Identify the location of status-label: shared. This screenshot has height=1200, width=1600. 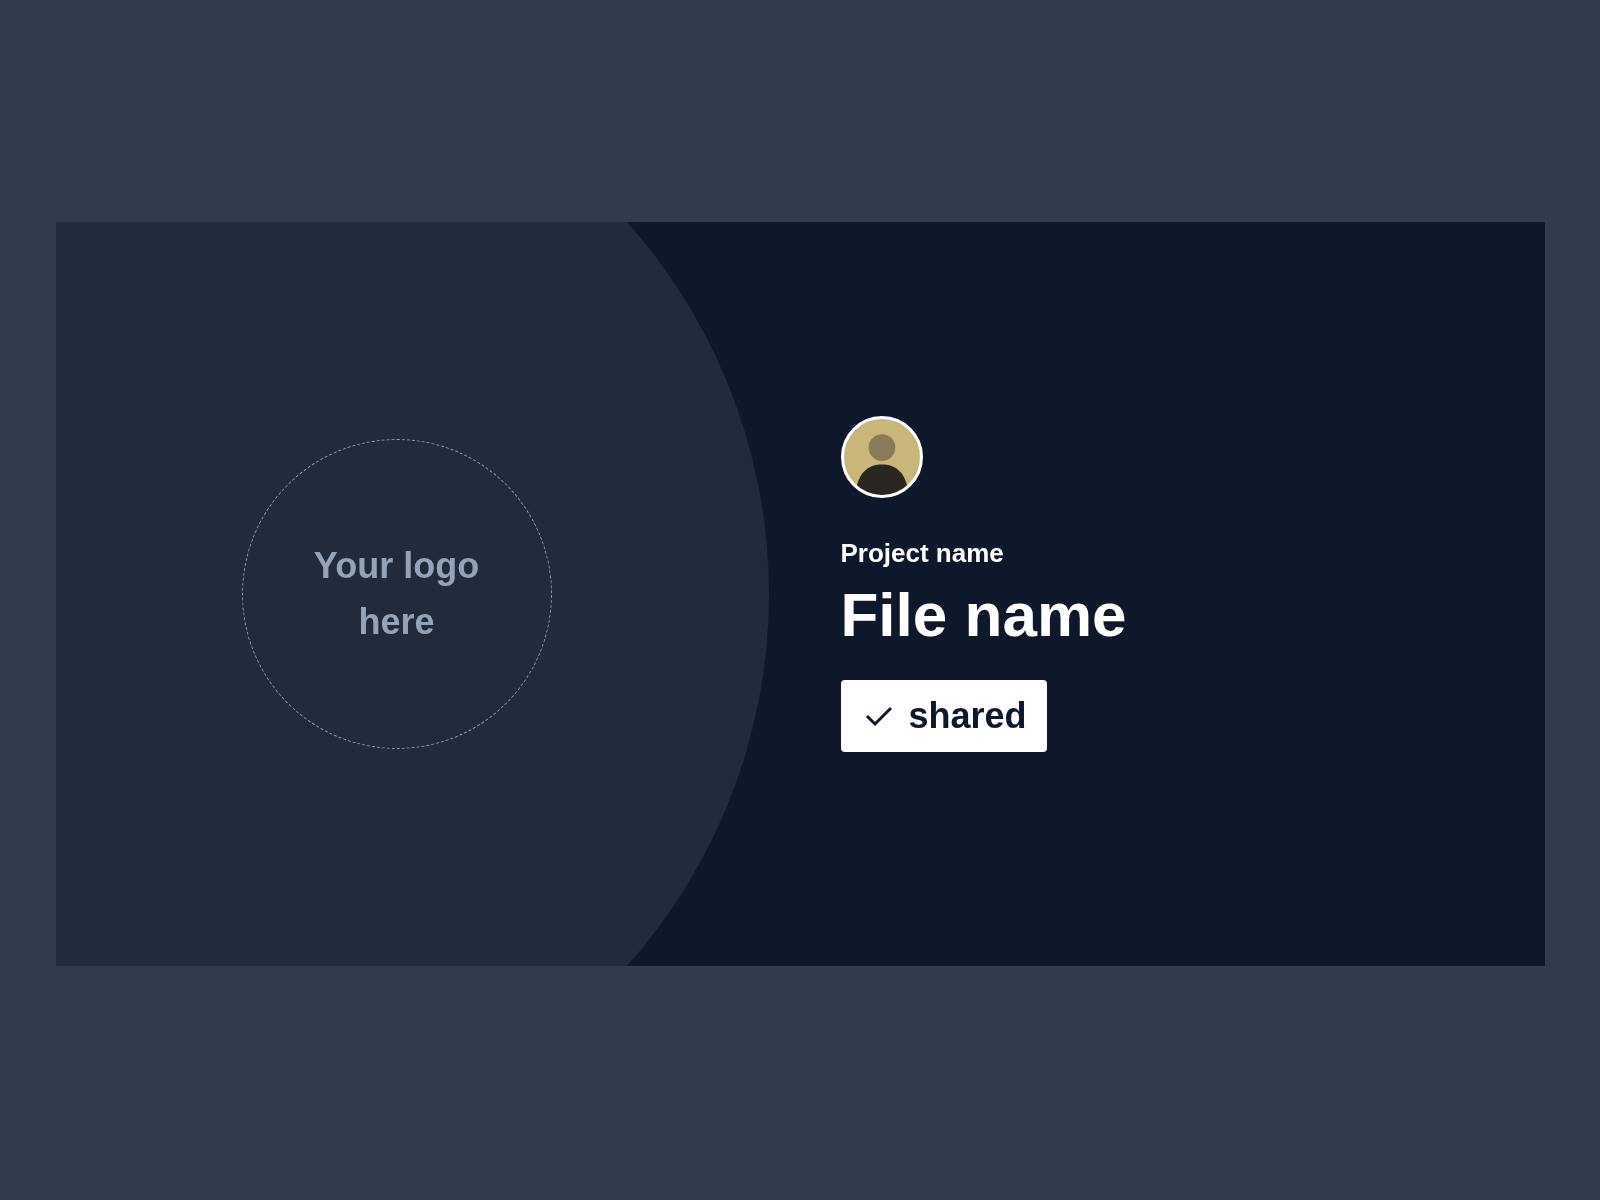
(967, 716).